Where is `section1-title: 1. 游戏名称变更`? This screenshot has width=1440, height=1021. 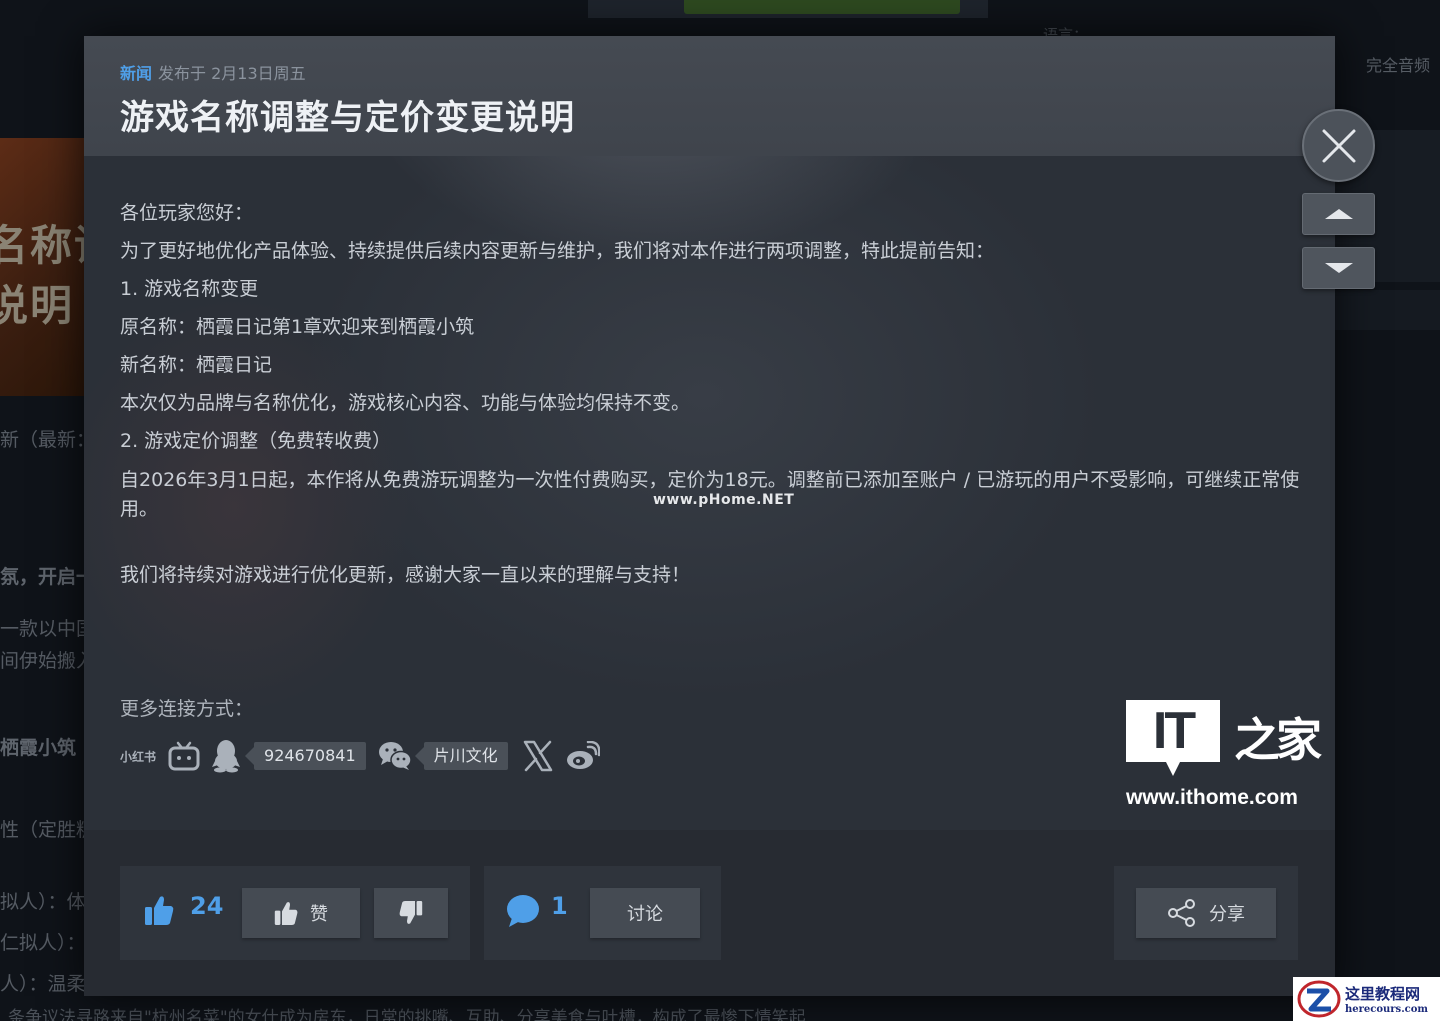 section1-title: 1. 游戏名称变更 is located at coordinates (189, 289).